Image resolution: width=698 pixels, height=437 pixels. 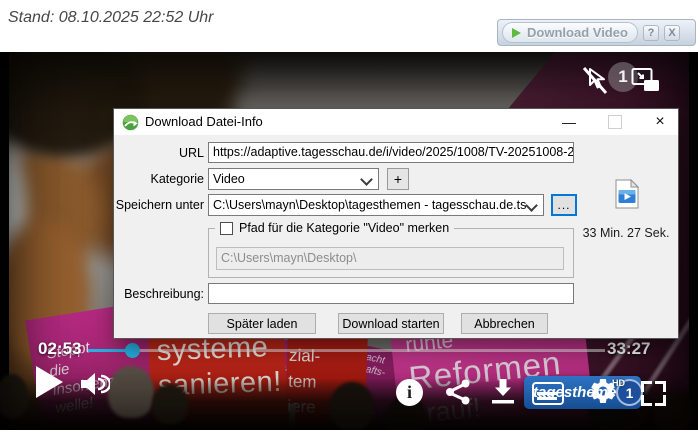 I want to click on remember-path-checkbox, so click(x=226, y=228).